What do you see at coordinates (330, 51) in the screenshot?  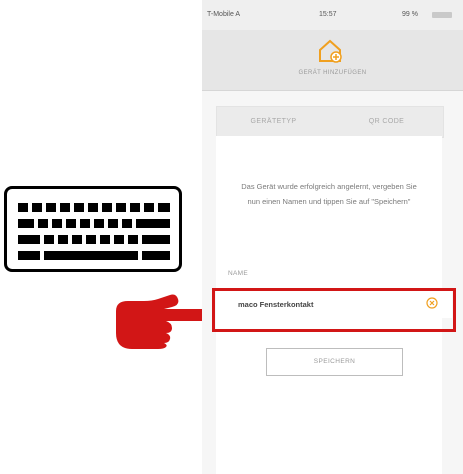 I see `add-device-icon` at bounding box center [330, 51].